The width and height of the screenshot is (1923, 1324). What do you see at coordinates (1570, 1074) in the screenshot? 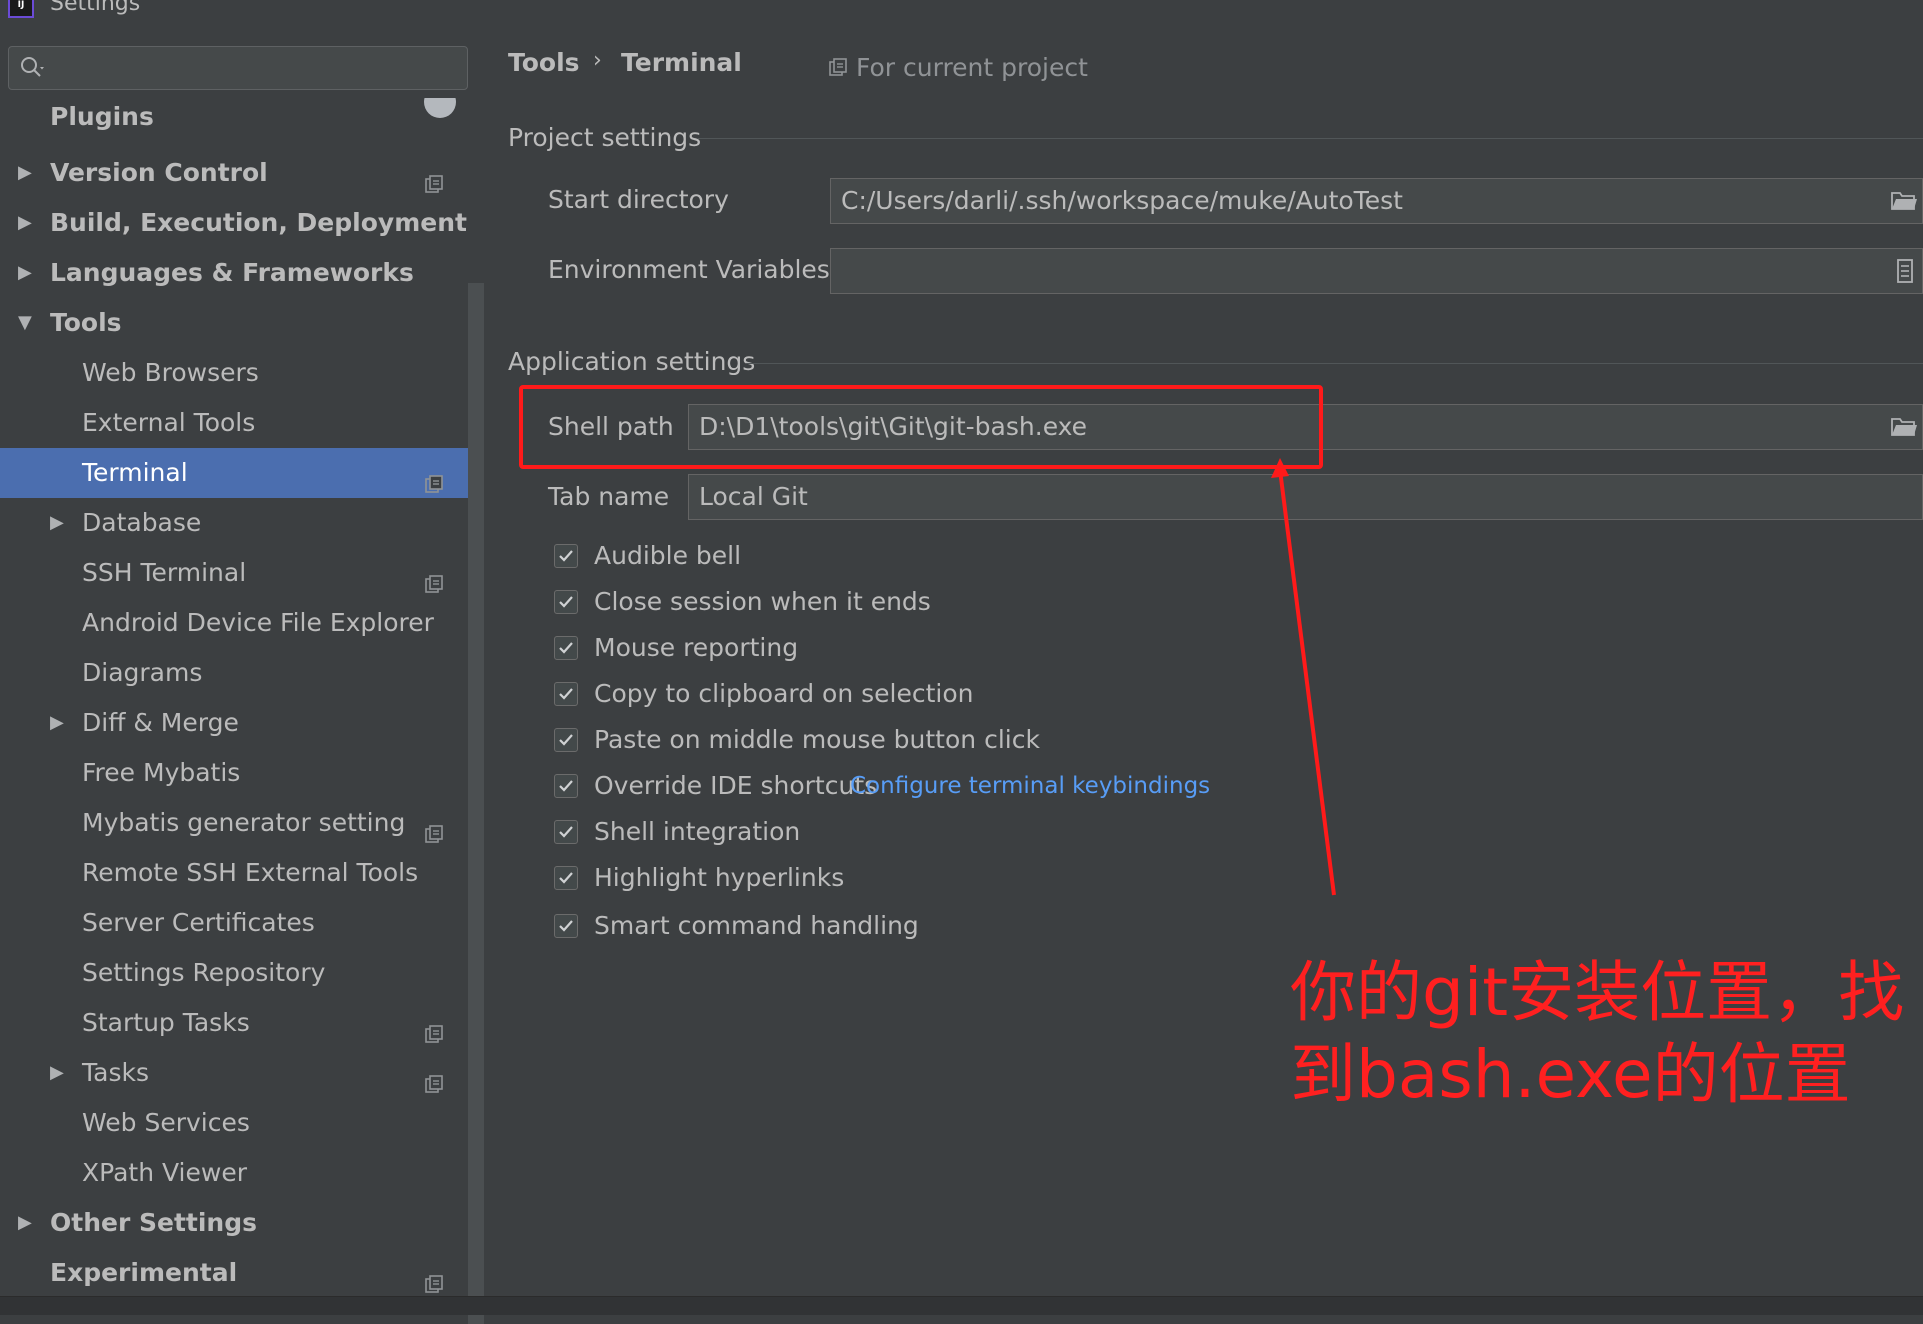
I see `annotation-line-2: 到bash.exe的位置` at bounding box center [1570, 1074].